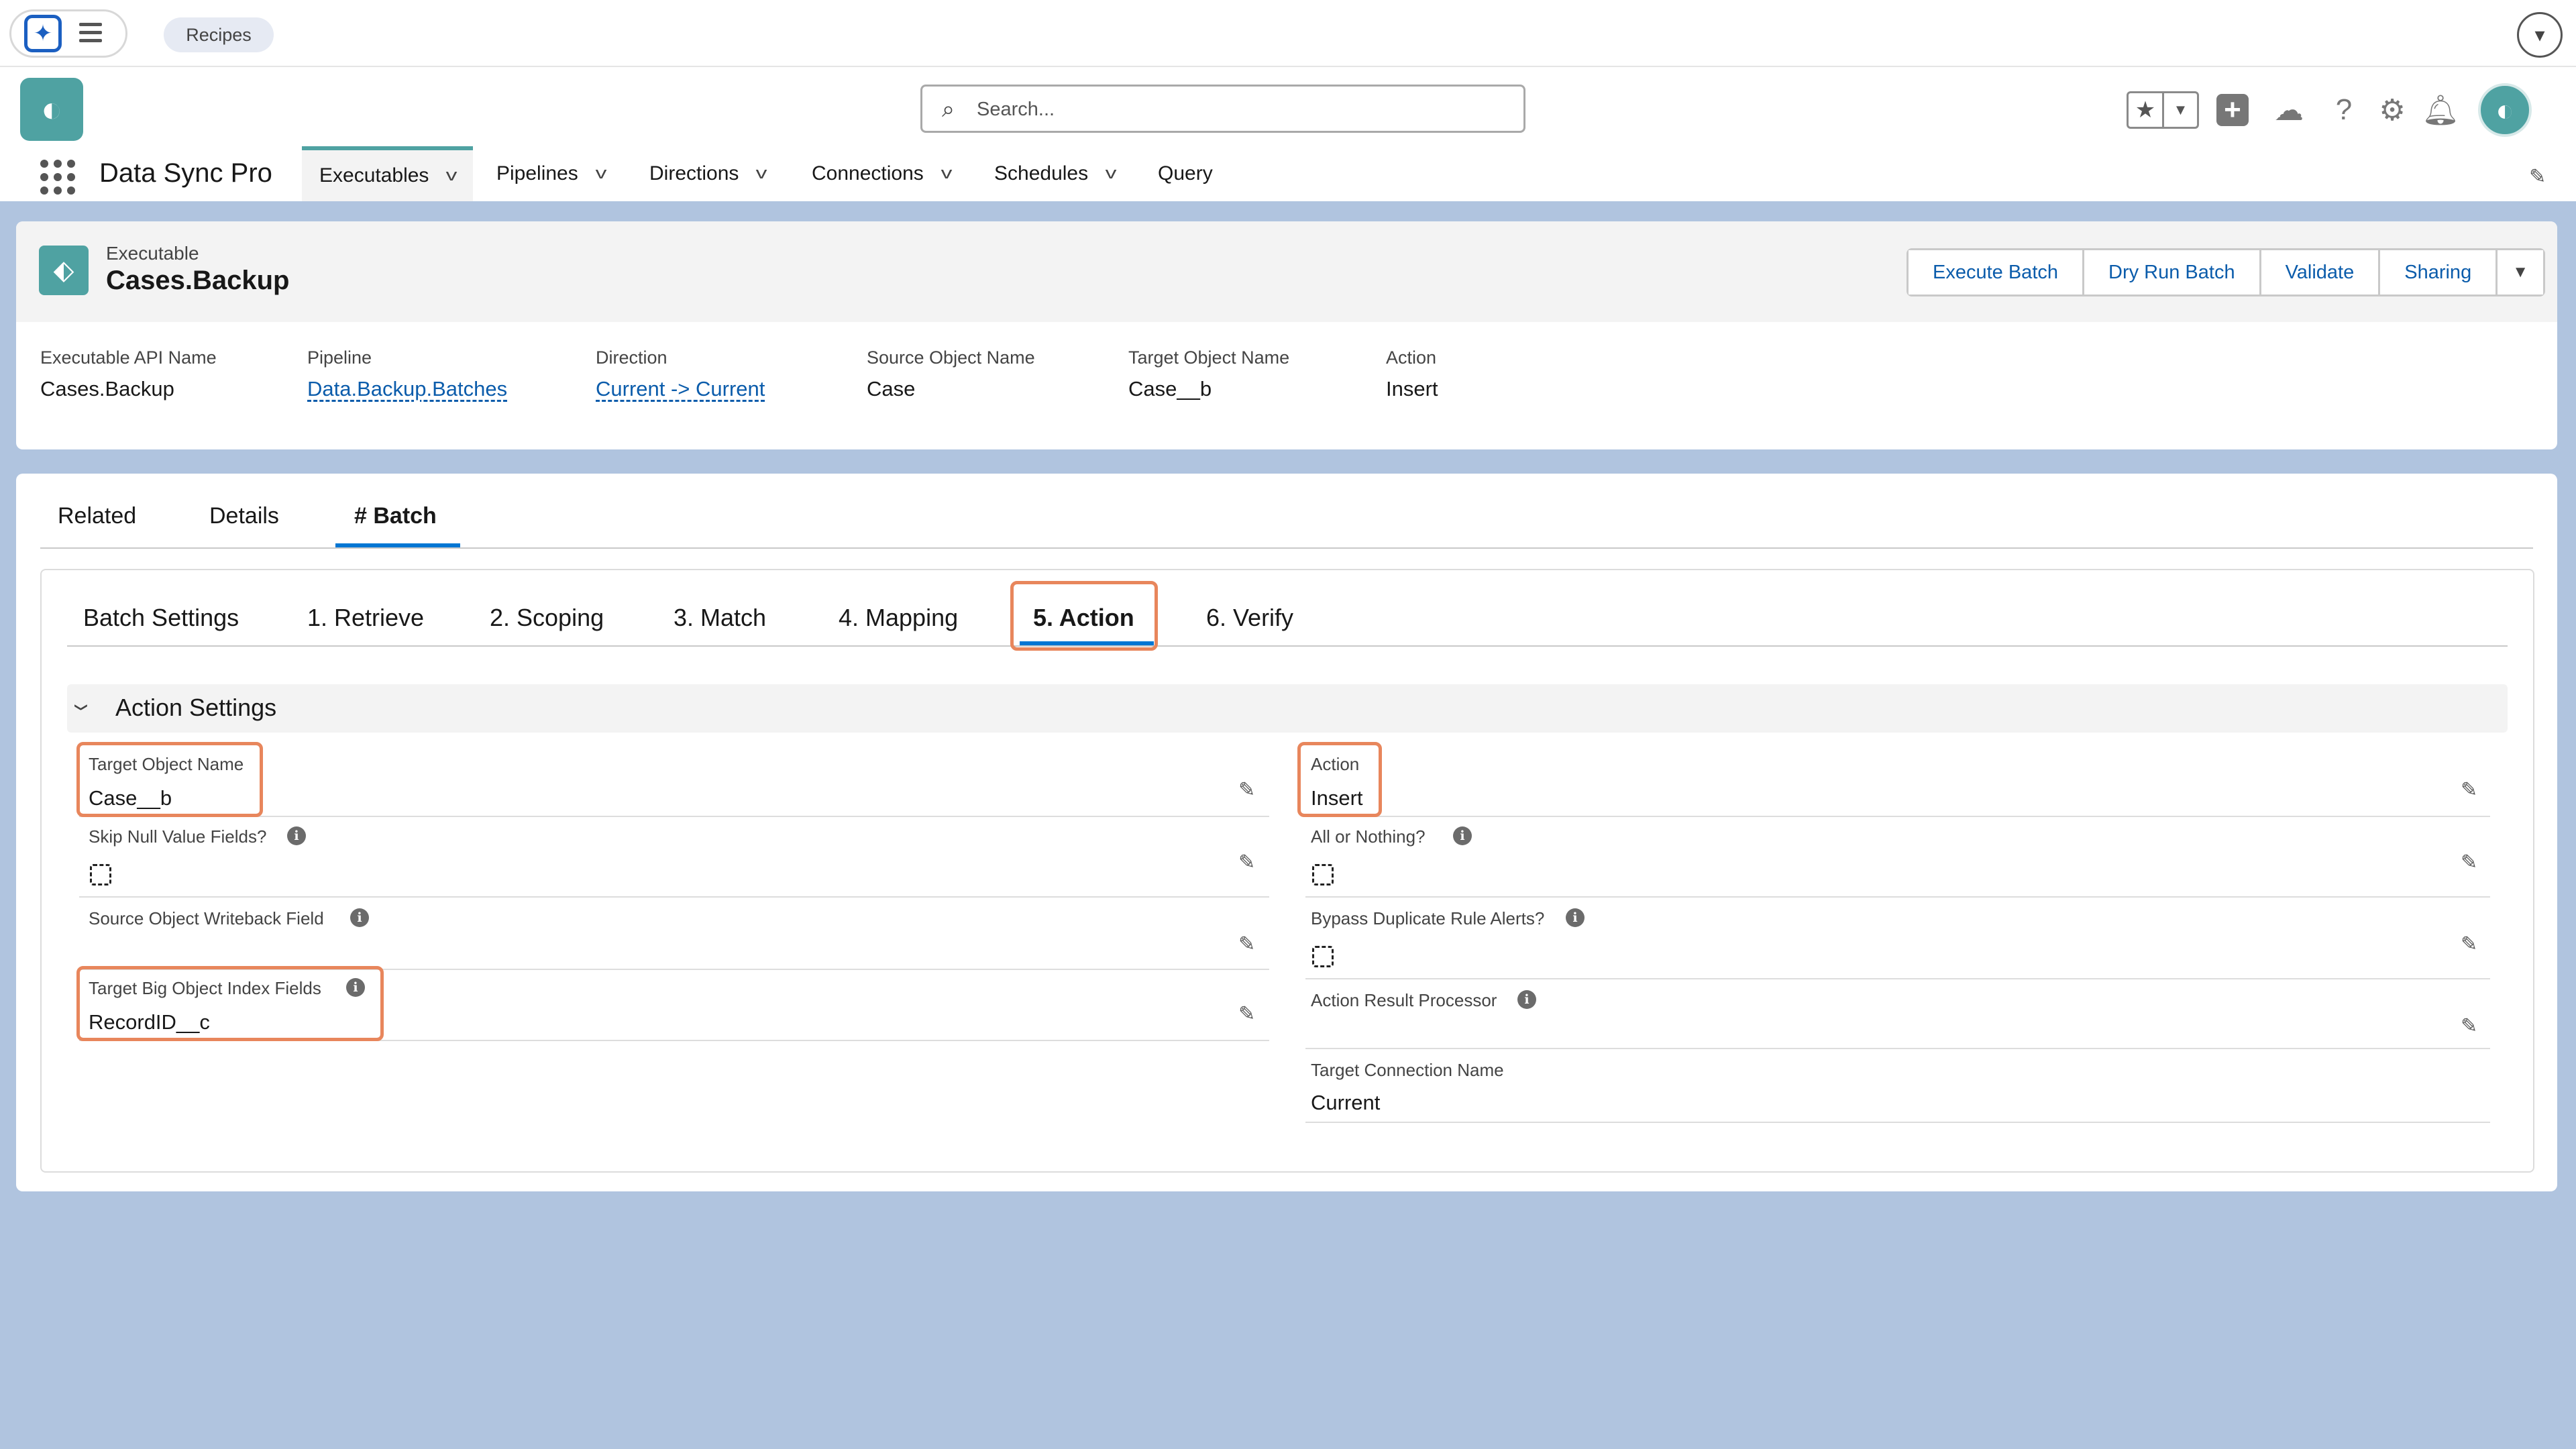 This screenshot has width=2576, height=1449. I want to click on trailhead-icon: ☁, so click(2289, 110).